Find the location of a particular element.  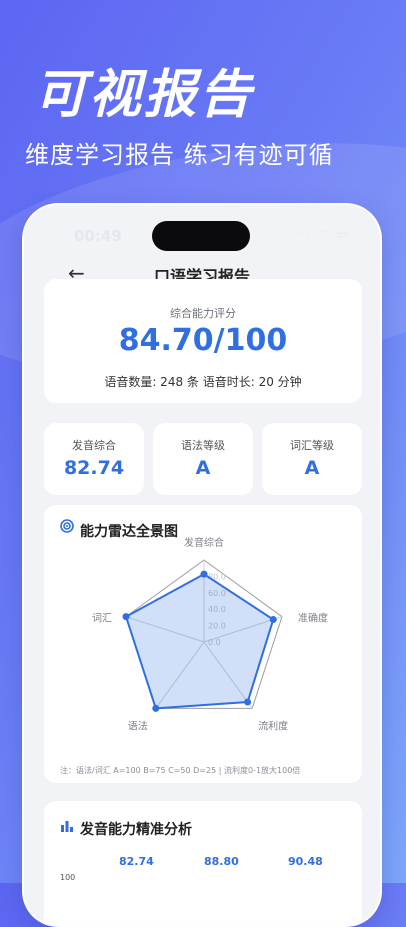

dynamic-island is located at coordinates (201, 236).